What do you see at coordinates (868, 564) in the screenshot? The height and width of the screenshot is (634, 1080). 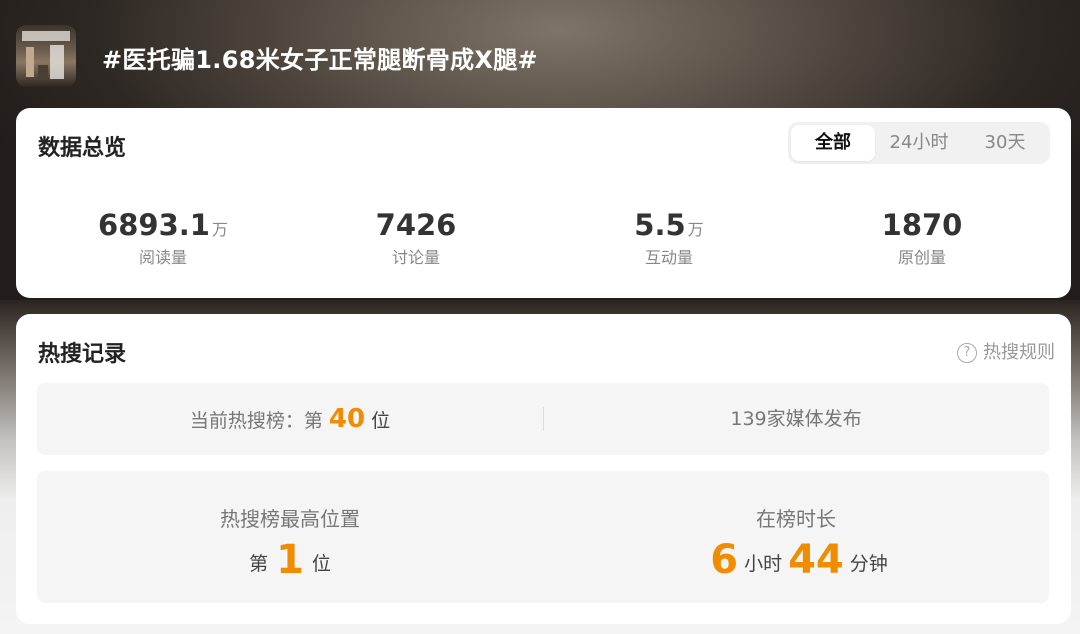 I see `minutes-unit: 分钟` at bounding box center [868, 564].